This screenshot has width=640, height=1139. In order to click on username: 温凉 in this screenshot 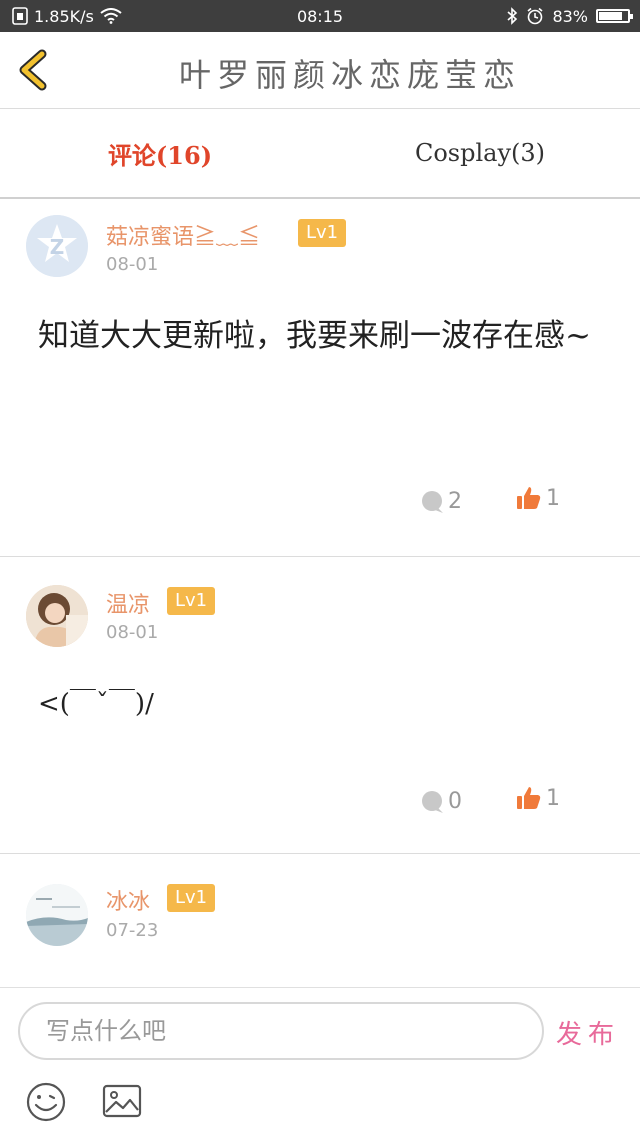, I will do `click(128, 603)`.